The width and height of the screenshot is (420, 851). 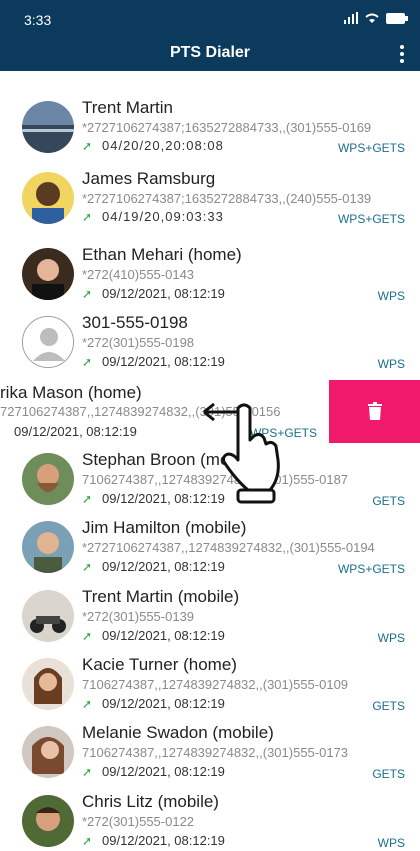 What do you see at coordinates (402, 54) in the screenshot?
I see `more-vert-icon` at bounding box center [402, 54].